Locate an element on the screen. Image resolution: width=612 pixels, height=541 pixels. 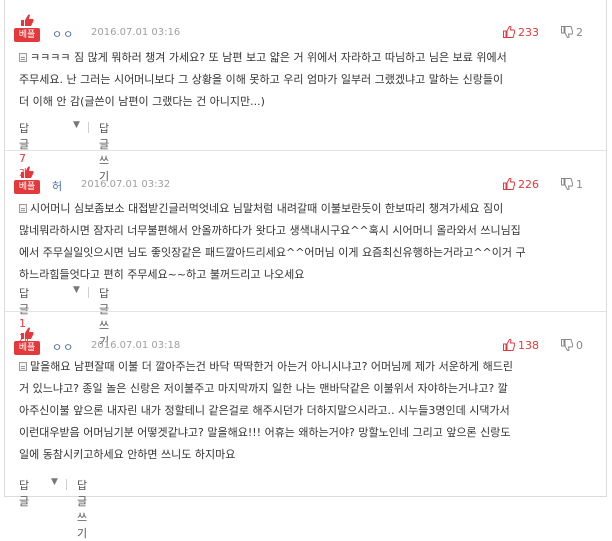
post-date: 2016.07.01 03:18 is located at coordinates (136, 345).